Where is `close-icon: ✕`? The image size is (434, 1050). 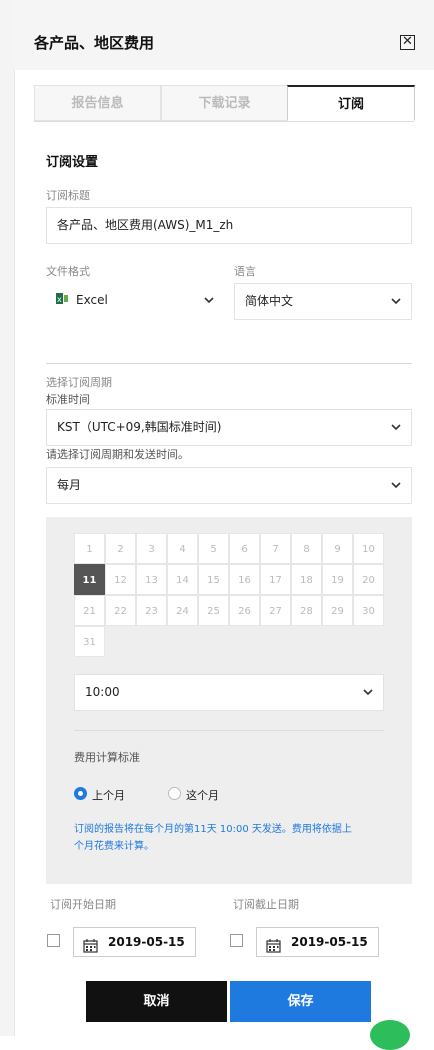 close-icon: ✕ is located at coordinates (407, 41).